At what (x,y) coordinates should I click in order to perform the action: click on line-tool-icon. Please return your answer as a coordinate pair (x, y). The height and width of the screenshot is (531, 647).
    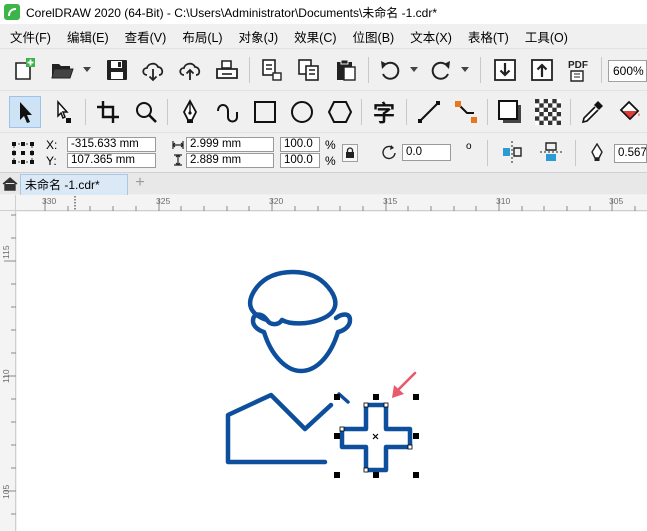
    Looking at the image, I should click on (429, 112).